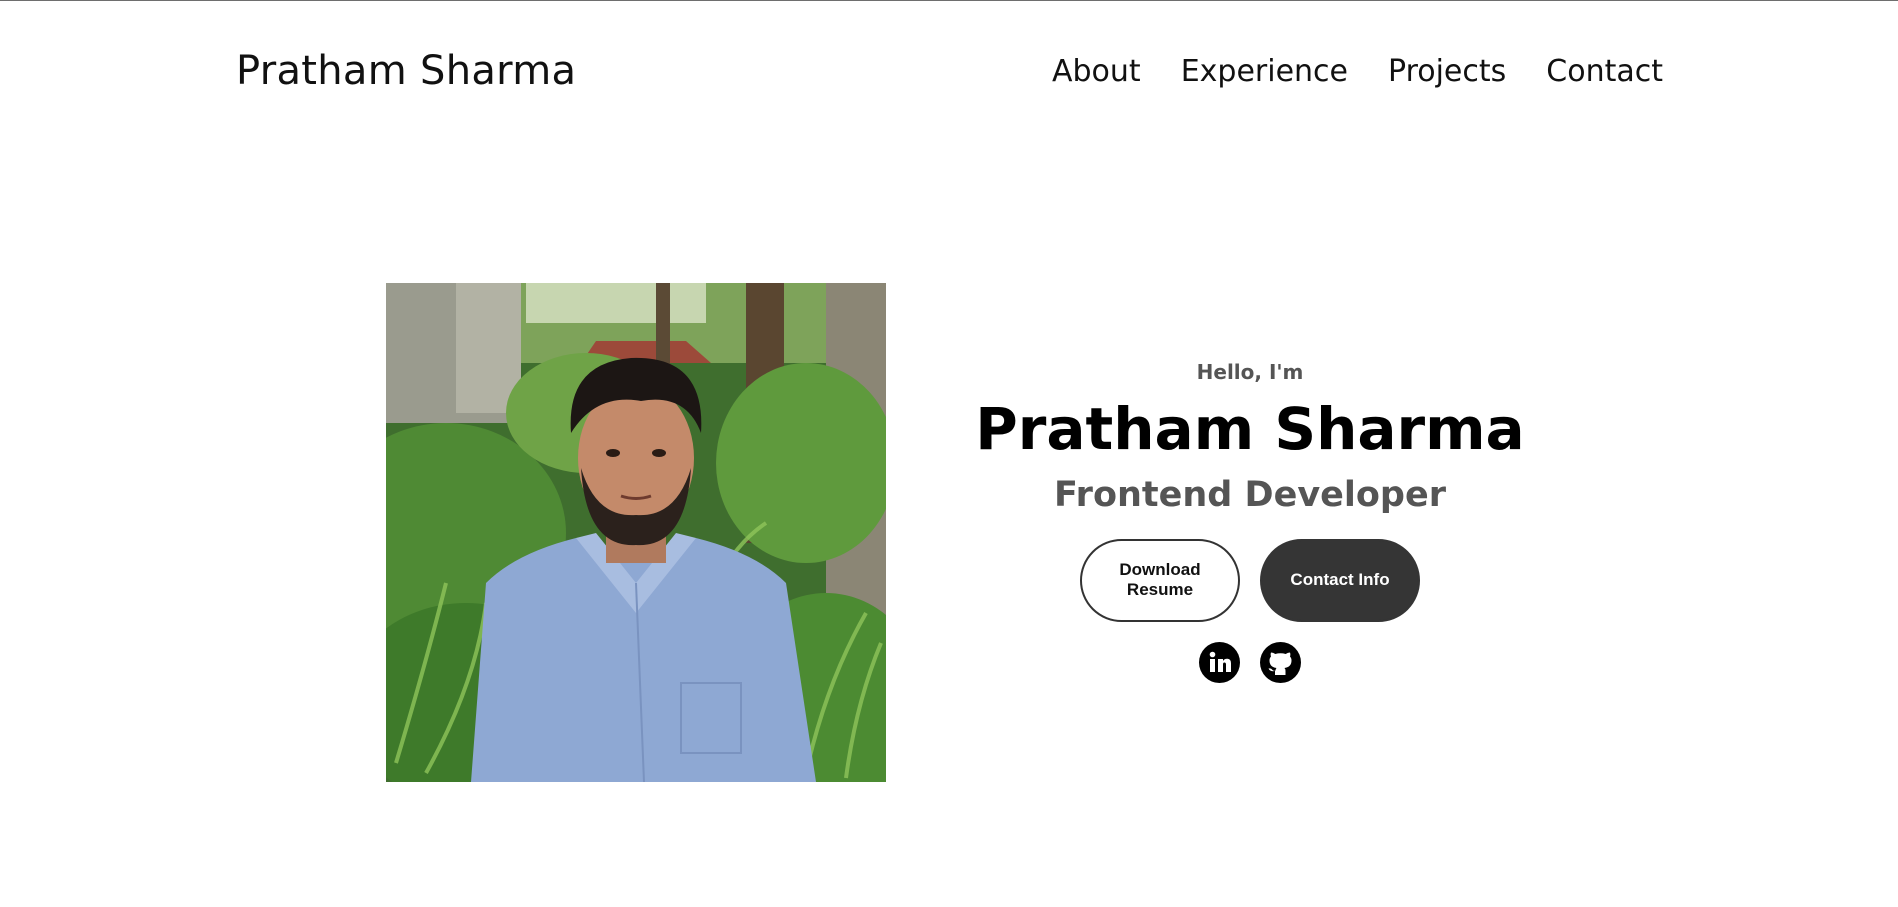 The image size is (1898, 907). What do you see at coordinates (1250, 429) in the screenshot?
I see `hero-name: Pratham Sharma` at bounding box center [1250, 429].